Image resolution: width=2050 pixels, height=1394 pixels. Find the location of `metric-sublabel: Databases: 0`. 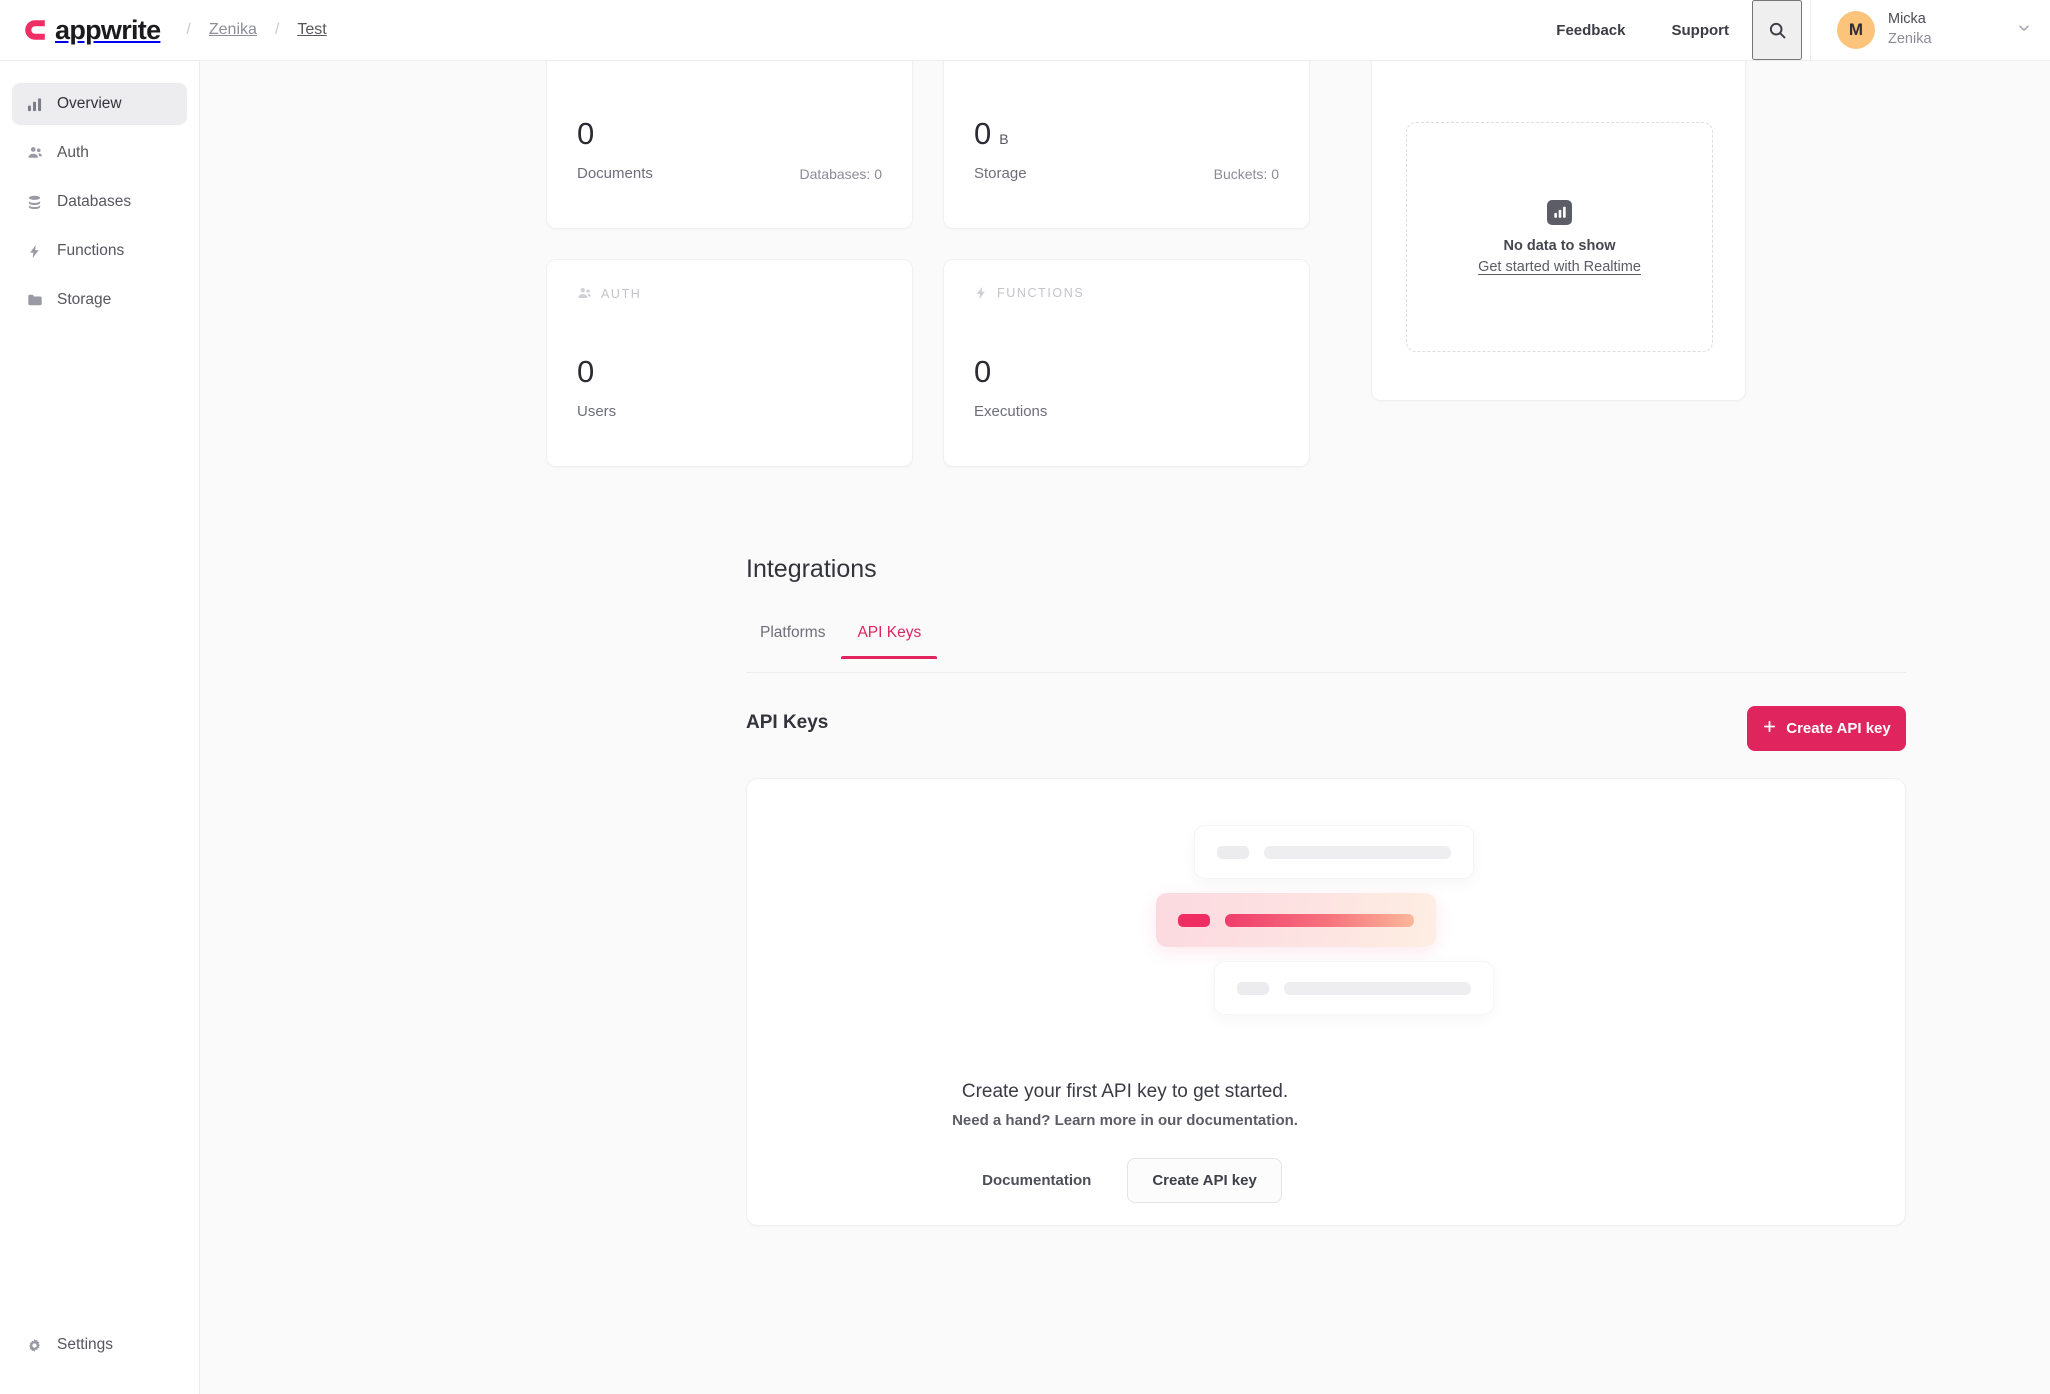

metric-sublabel: Databases: 0 is located at coordinates (841, 173).